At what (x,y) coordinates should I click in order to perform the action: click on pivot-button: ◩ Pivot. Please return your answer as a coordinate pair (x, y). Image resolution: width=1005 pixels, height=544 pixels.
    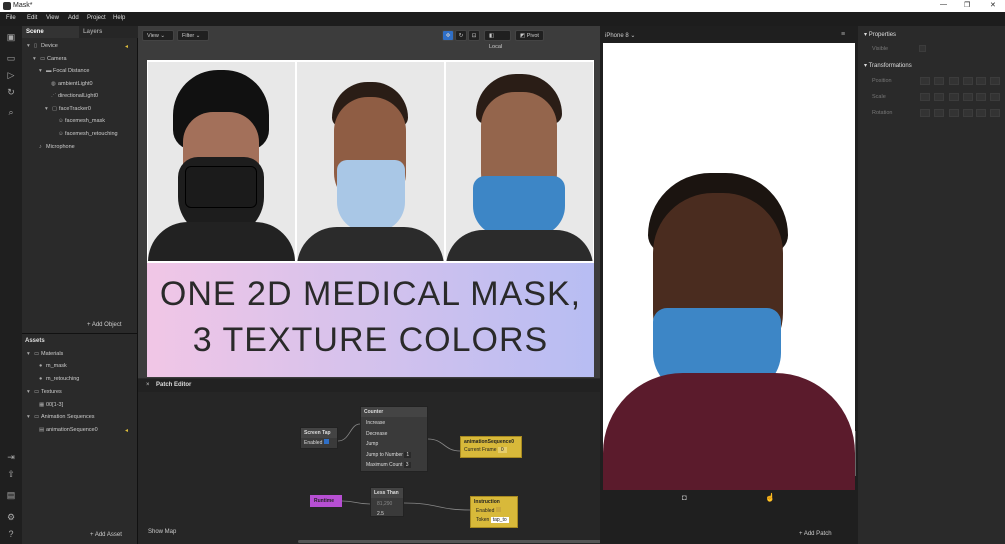
    Looking at the image, I should click on (529, 35).